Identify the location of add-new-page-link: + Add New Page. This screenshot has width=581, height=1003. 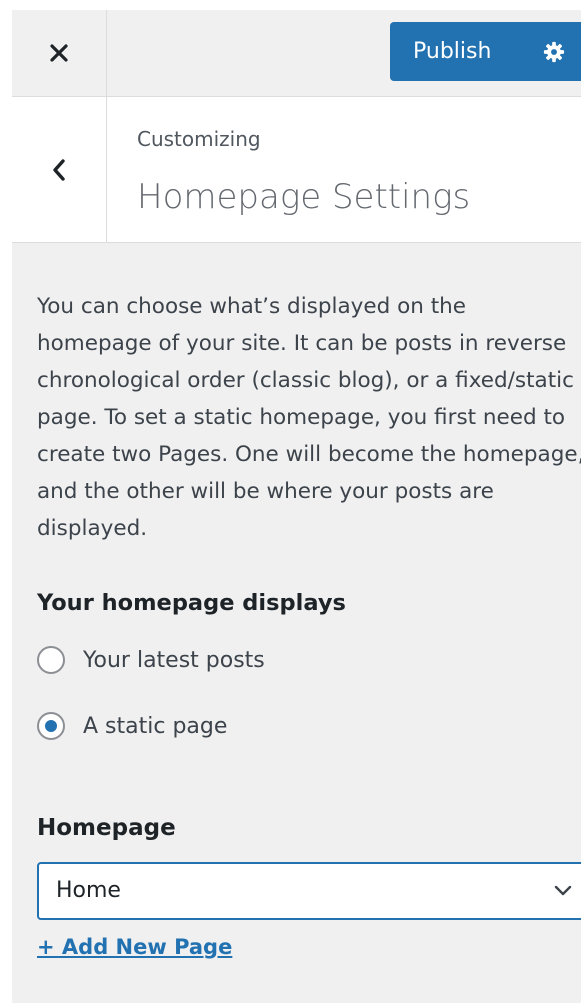
(134, 947).